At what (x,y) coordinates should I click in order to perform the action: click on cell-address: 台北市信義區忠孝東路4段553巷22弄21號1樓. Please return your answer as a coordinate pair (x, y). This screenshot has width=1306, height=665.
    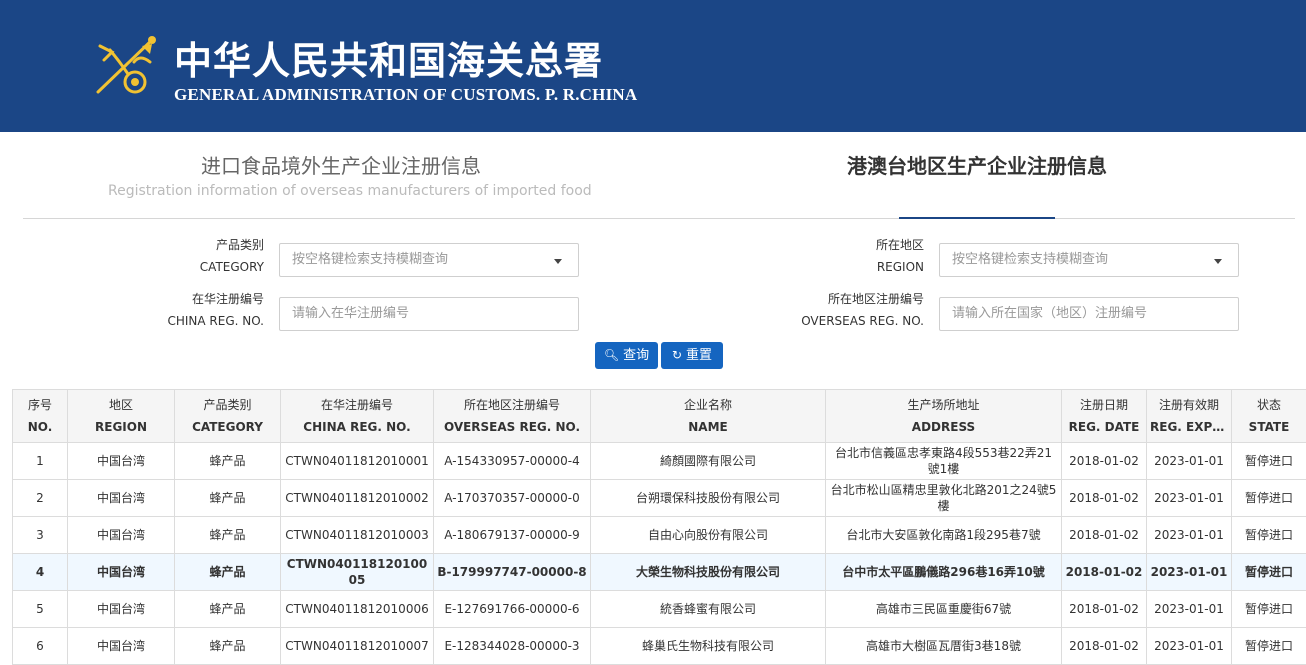
    Looking at the image, I should click on (944, 461).